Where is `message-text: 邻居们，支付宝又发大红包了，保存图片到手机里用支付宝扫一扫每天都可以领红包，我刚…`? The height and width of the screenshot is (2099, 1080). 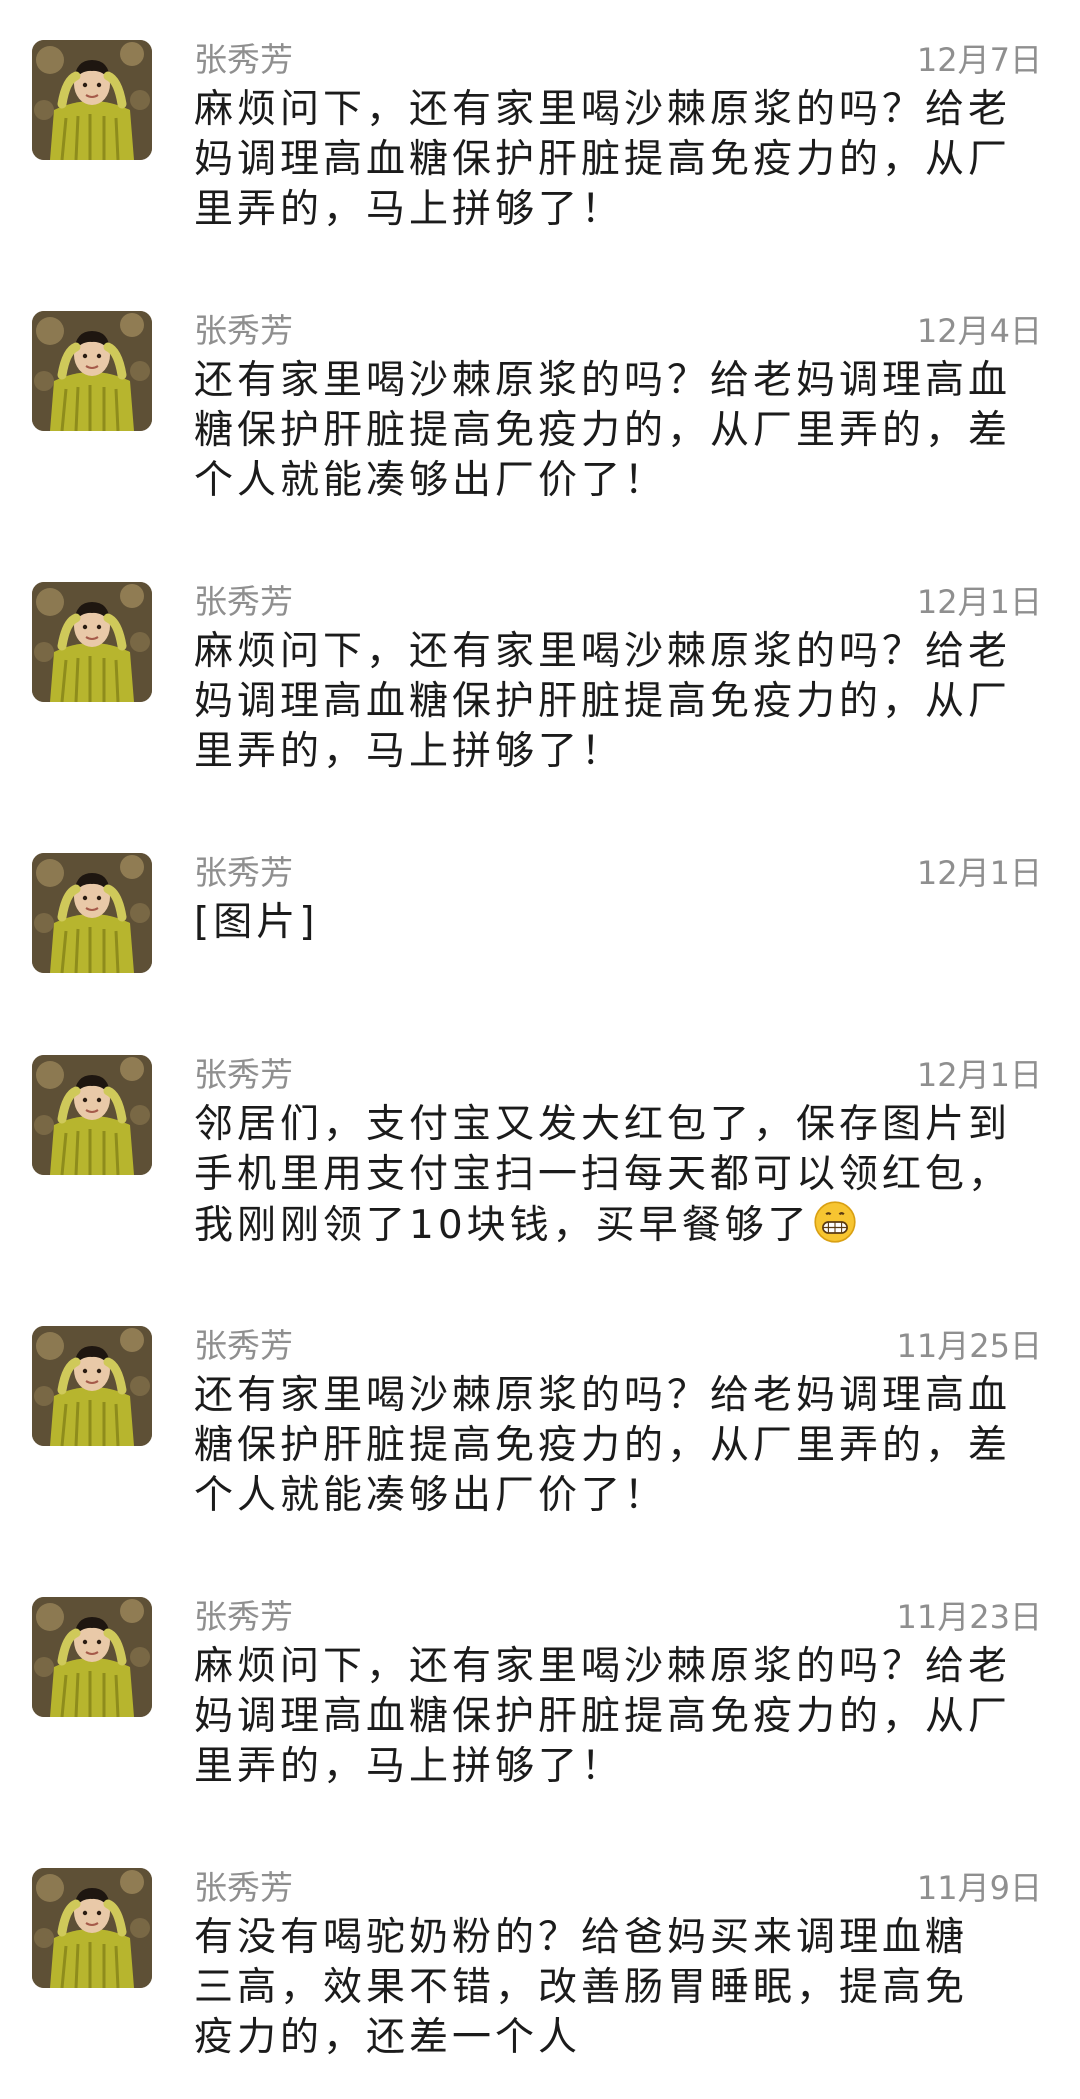 message-text: 邻居们，支付宝又发大红包了，保存图片到手机里用支付宝扫一扫每天都可以领红包，我刚… is located at coordinates (617, 1178).